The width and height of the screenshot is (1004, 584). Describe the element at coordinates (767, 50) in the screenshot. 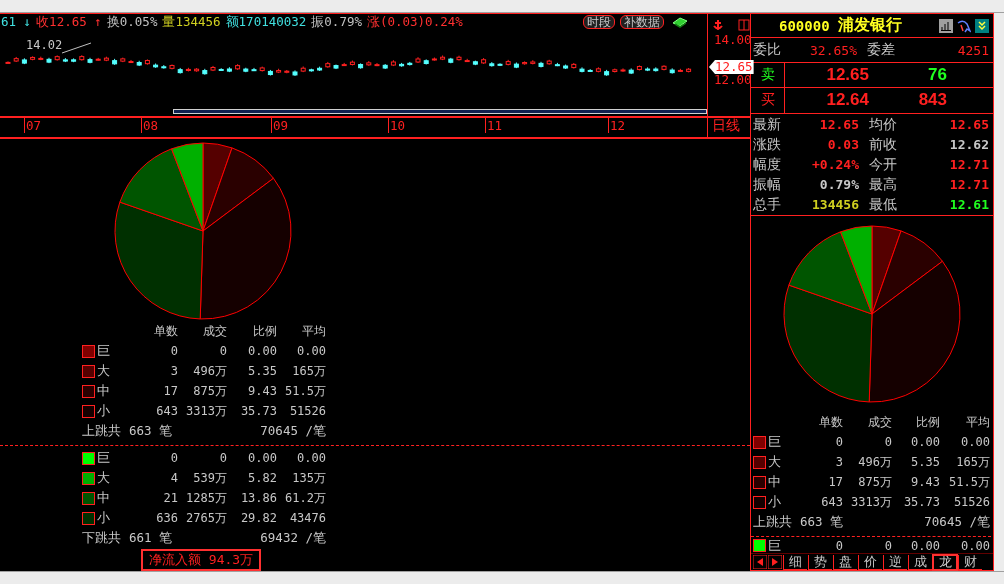

I see `field-label: 委比` at that location.